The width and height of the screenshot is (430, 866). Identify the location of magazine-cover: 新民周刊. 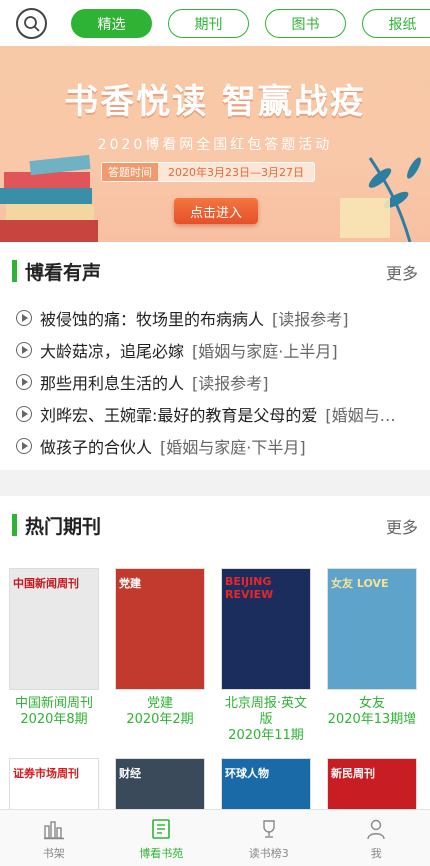
(372, 783).